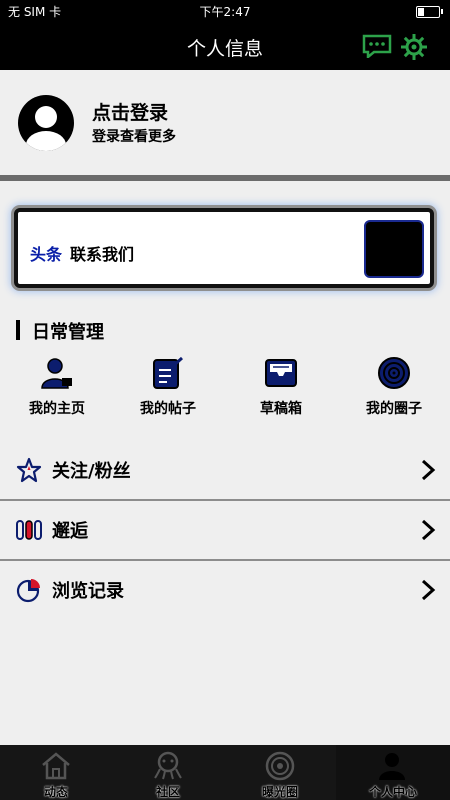 The image size is (450, 800). What do you see at coordinates (281, 391) in the screenshot?
I see `grid-item-drafts: 草稿箱` at bounding box center [281, 391].